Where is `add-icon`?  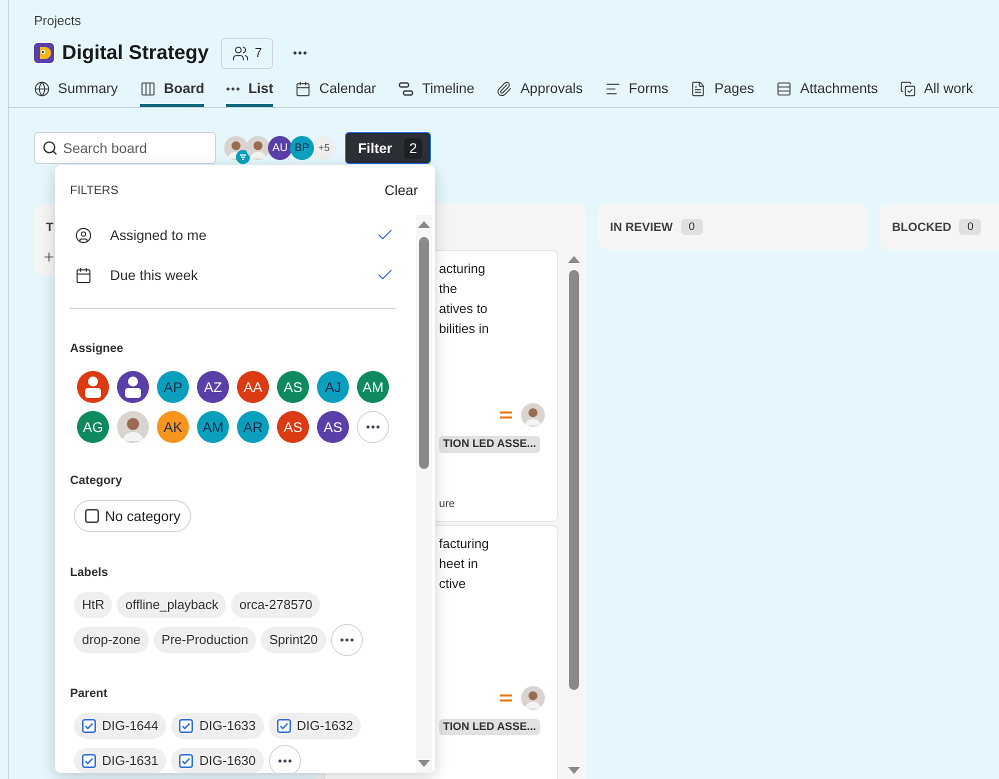 add-icon is located at coordinates (49, 257).